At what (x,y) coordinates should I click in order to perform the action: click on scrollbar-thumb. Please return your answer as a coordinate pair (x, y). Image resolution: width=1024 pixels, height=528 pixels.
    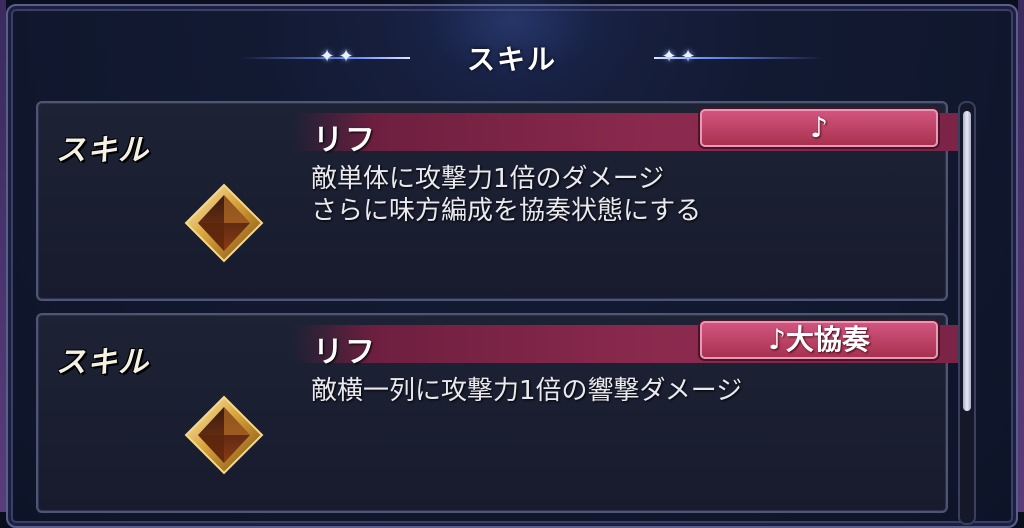
    Looking at the image, I should click on (967, 261).